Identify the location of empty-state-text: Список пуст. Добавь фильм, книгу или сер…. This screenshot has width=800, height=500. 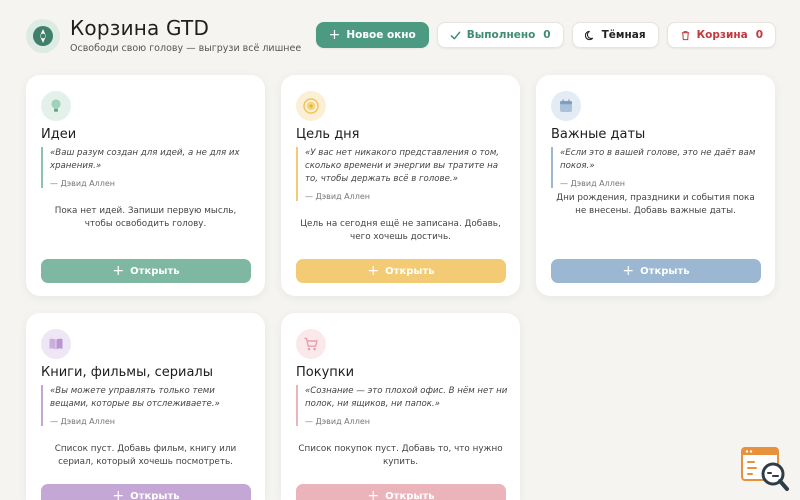
(145, 455).